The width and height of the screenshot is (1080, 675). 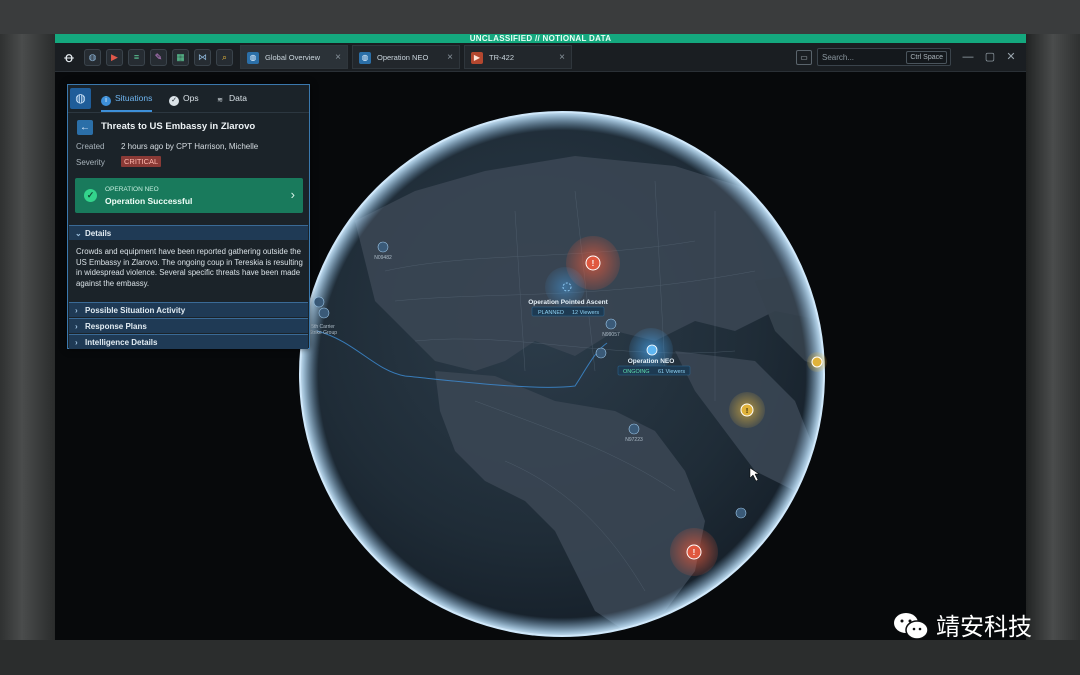 I want to click on watermark: 靖安科技, so click(x=962, y=627).